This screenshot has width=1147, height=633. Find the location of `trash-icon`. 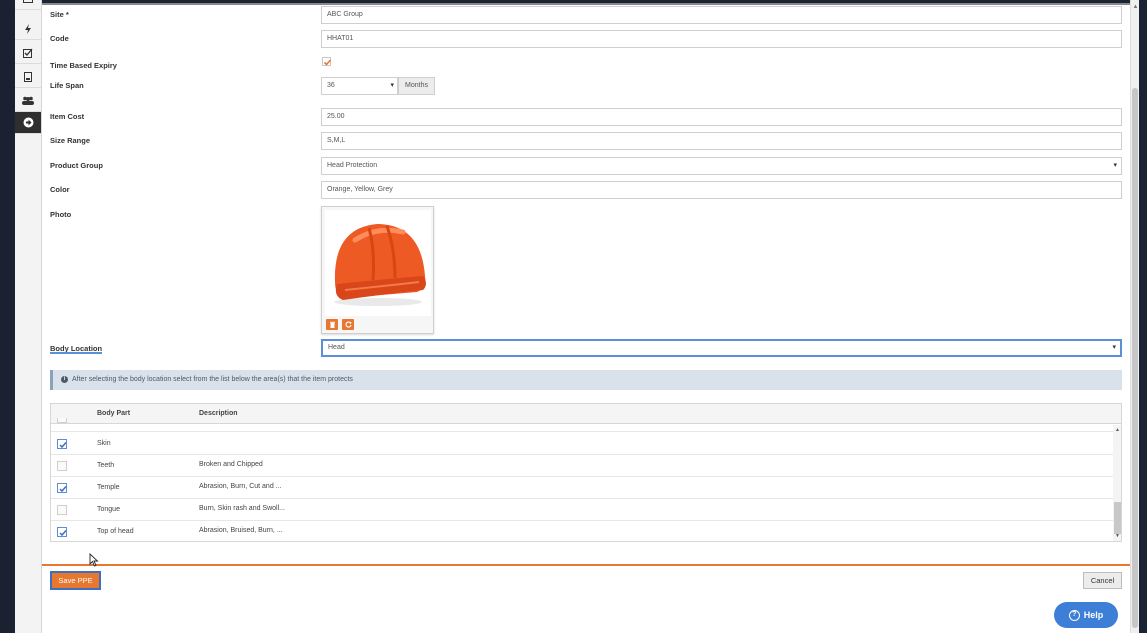

trash-icon is located at coordinates (332, 324).